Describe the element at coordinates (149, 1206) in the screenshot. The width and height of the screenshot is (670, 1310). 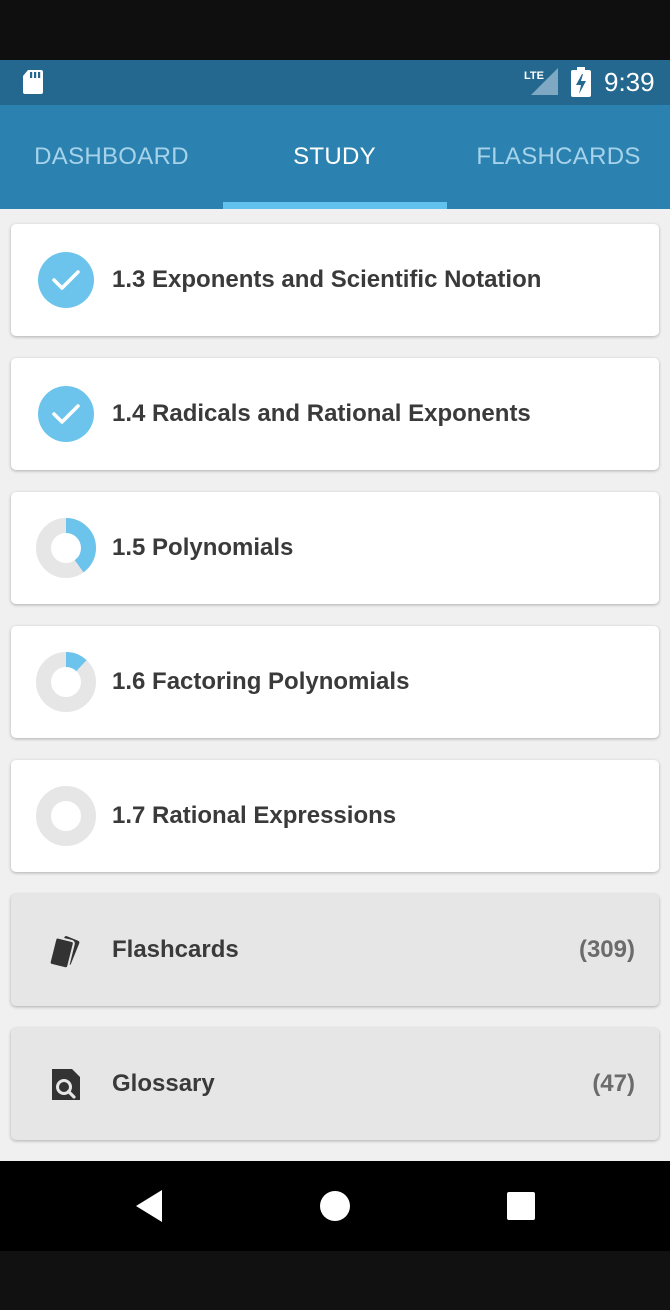
I see `back-icon` at that location.